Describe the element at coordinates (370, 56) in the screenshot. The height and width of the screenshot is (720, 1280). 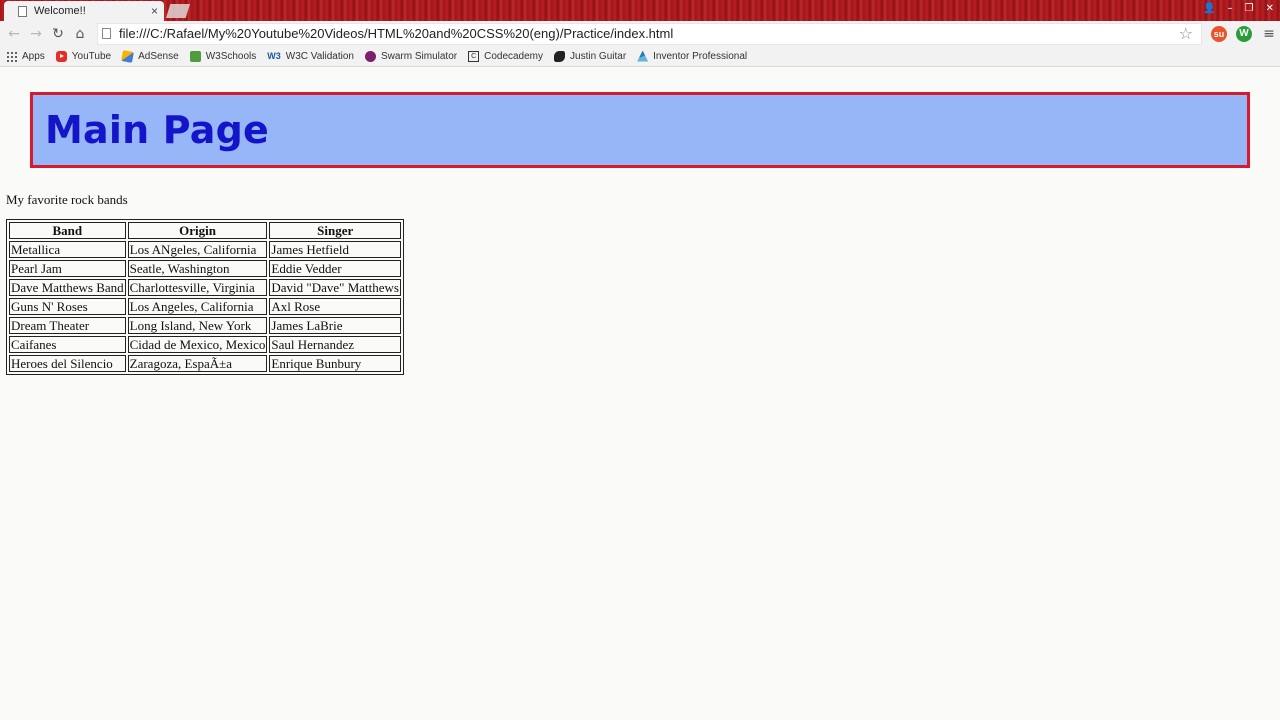
I see `swarm-icon` at that location.